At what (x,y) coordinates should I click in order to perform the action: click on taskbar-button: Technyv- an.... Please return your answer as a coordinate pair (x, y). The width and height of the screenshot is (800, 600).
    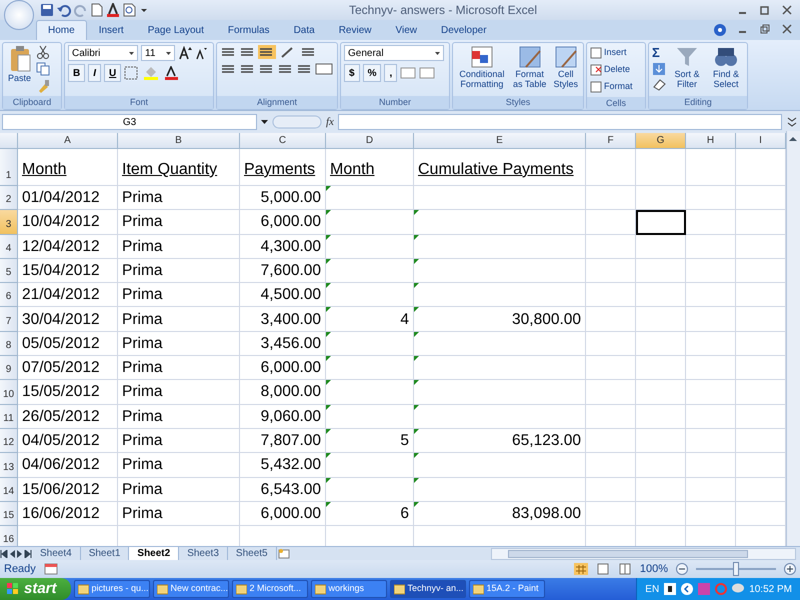
    Looking at the image, I should click on (428, 589).